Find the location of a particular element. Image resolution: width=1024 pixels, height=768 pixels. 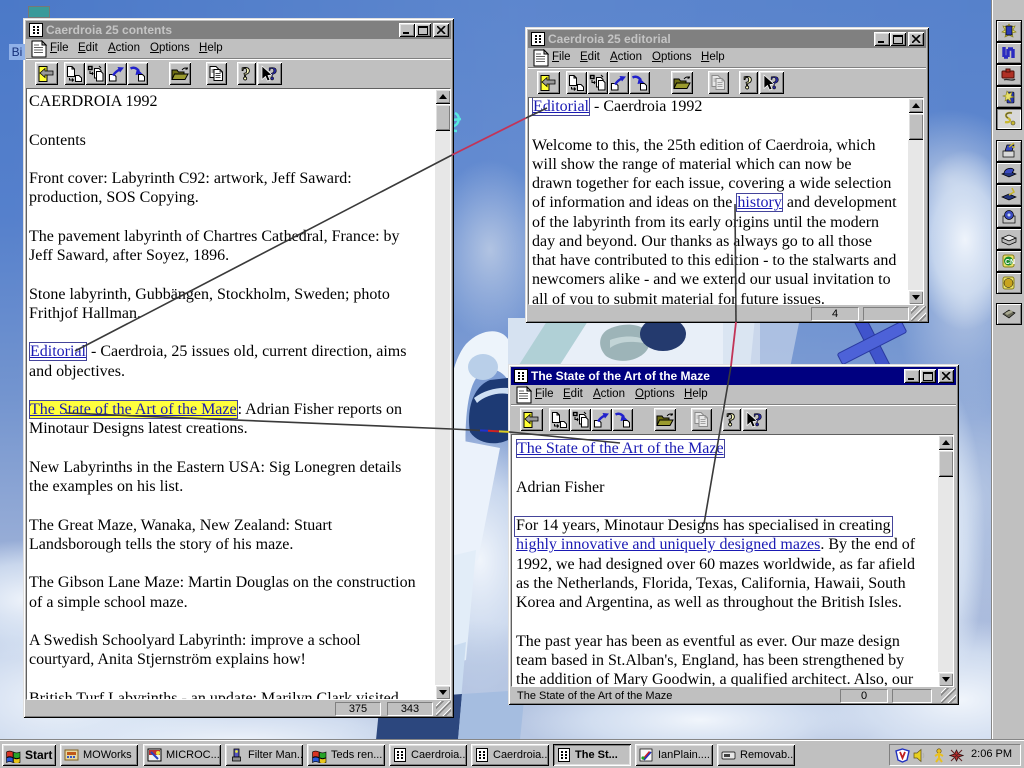

svg-text: CN is located at coordinates (1010, 262).